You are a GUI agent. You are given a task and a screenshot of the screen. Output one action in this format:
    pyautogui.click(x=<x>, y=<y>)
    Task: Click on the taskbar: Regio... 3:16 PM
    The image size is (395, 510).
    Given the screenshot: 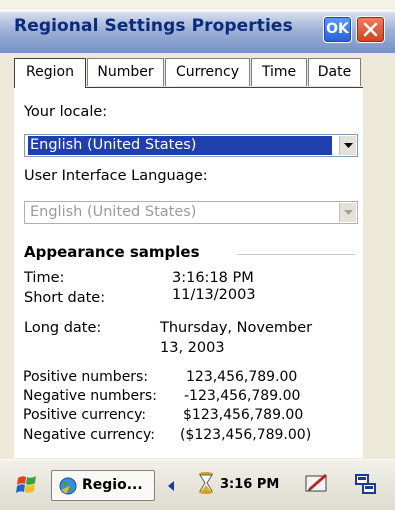 What is the action you would take?
    pyautogui.click(x=197, y=484)
    